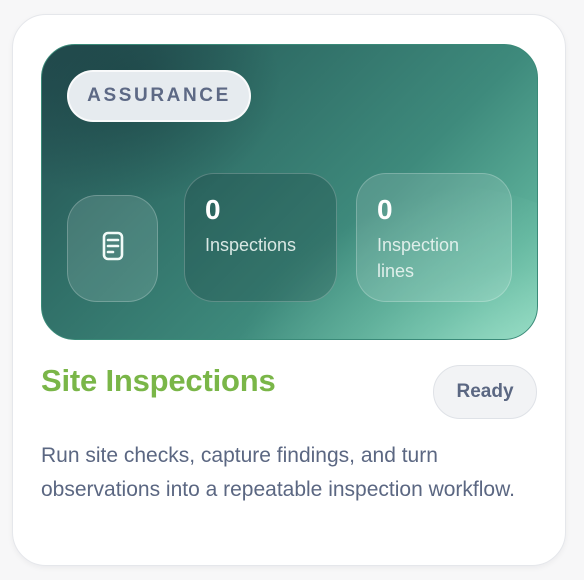  Describe the element at coordinates (418, 258) in the screenshot. I see `stat-label: Inspection lines` at that location.